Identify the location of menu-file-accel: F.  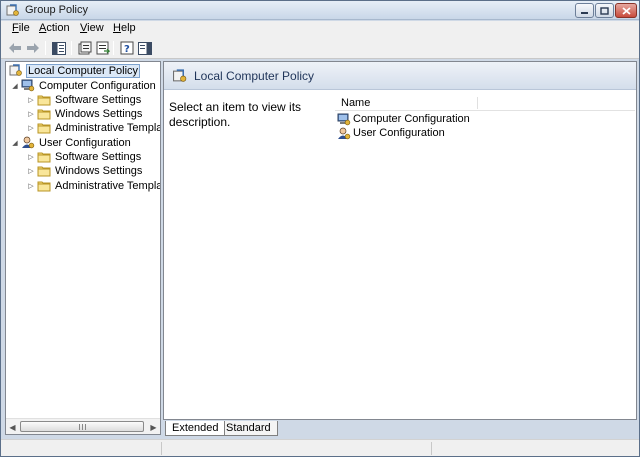
(15, 28).